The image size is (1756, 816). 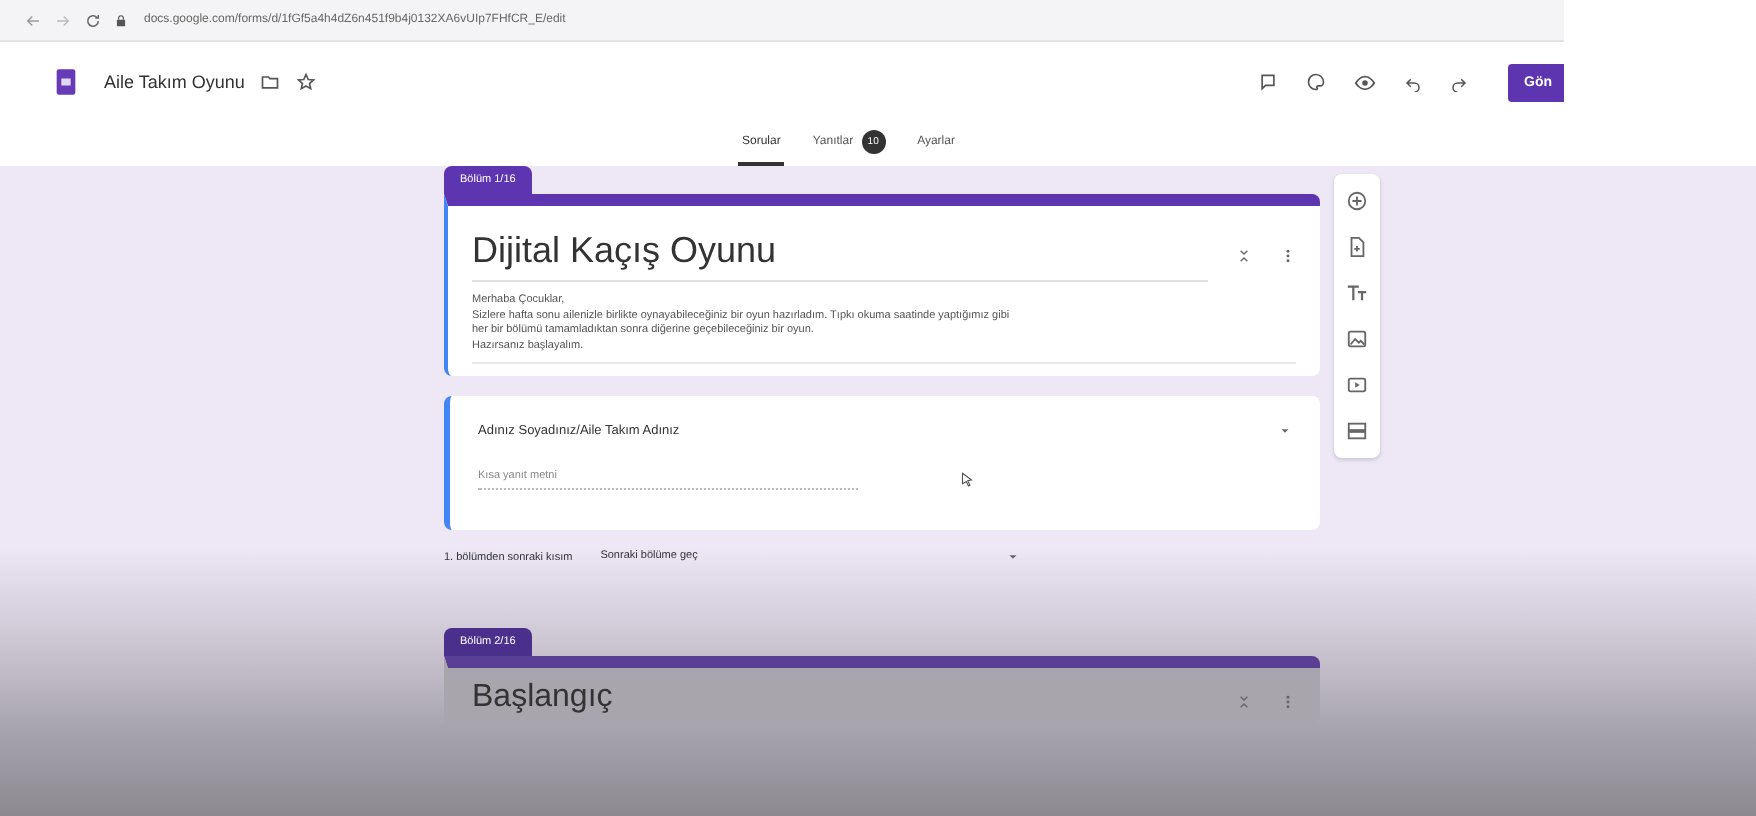 What do you see at coordinates (1357, 247) in the screenshot?
I see `import-questions-icon` at bounding box center [1357, 247].